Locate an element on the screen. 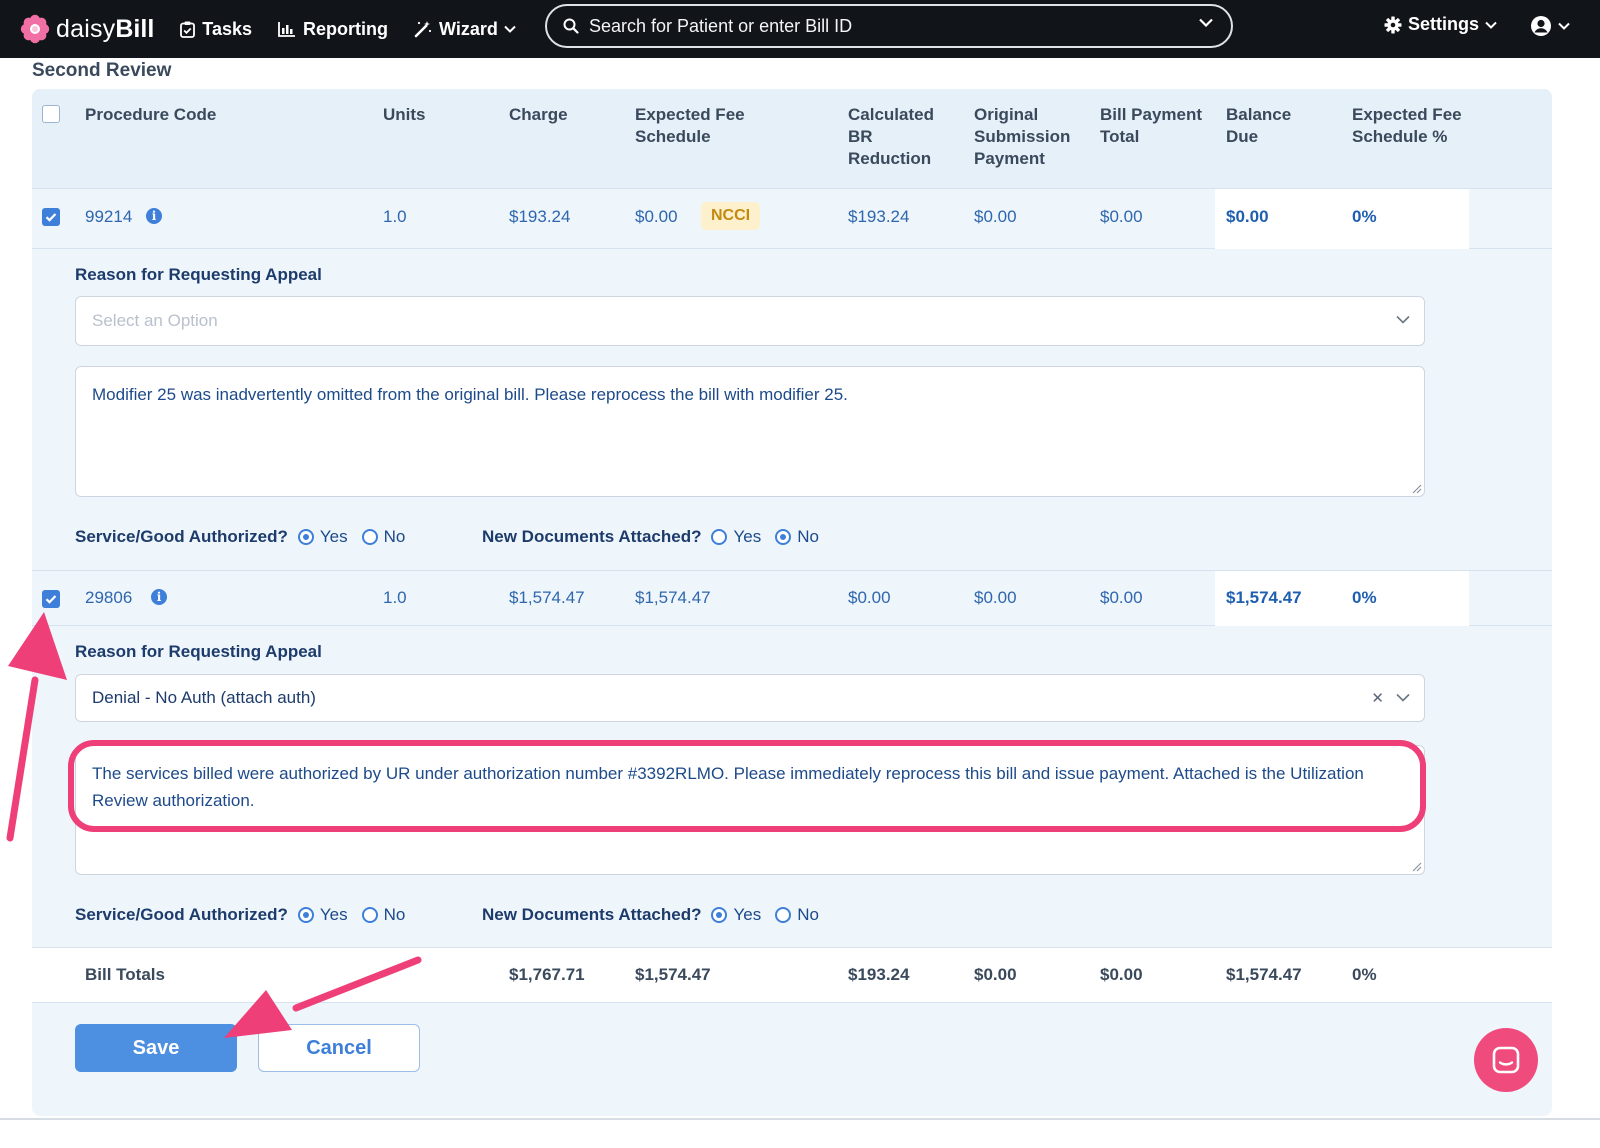  ncci-badge: NCCI is located at coordinates (731, 216).